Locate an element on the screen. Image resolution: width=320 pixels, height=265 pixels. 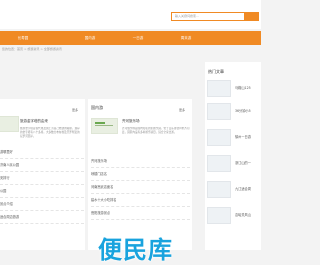
hot-title: 九江适合周 is located at coordinates (243, 188).